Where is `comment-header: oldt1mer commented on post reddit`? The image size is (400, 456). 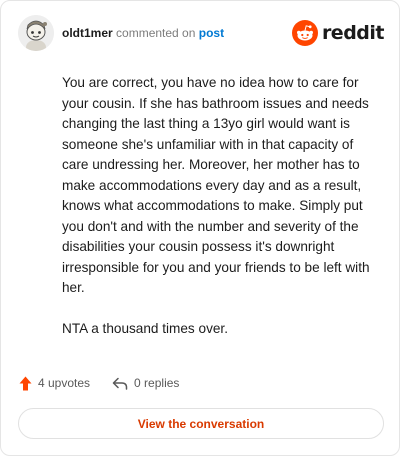 comment-header: oldt1mer commented on post reddit is located at coordinates (202, 34).